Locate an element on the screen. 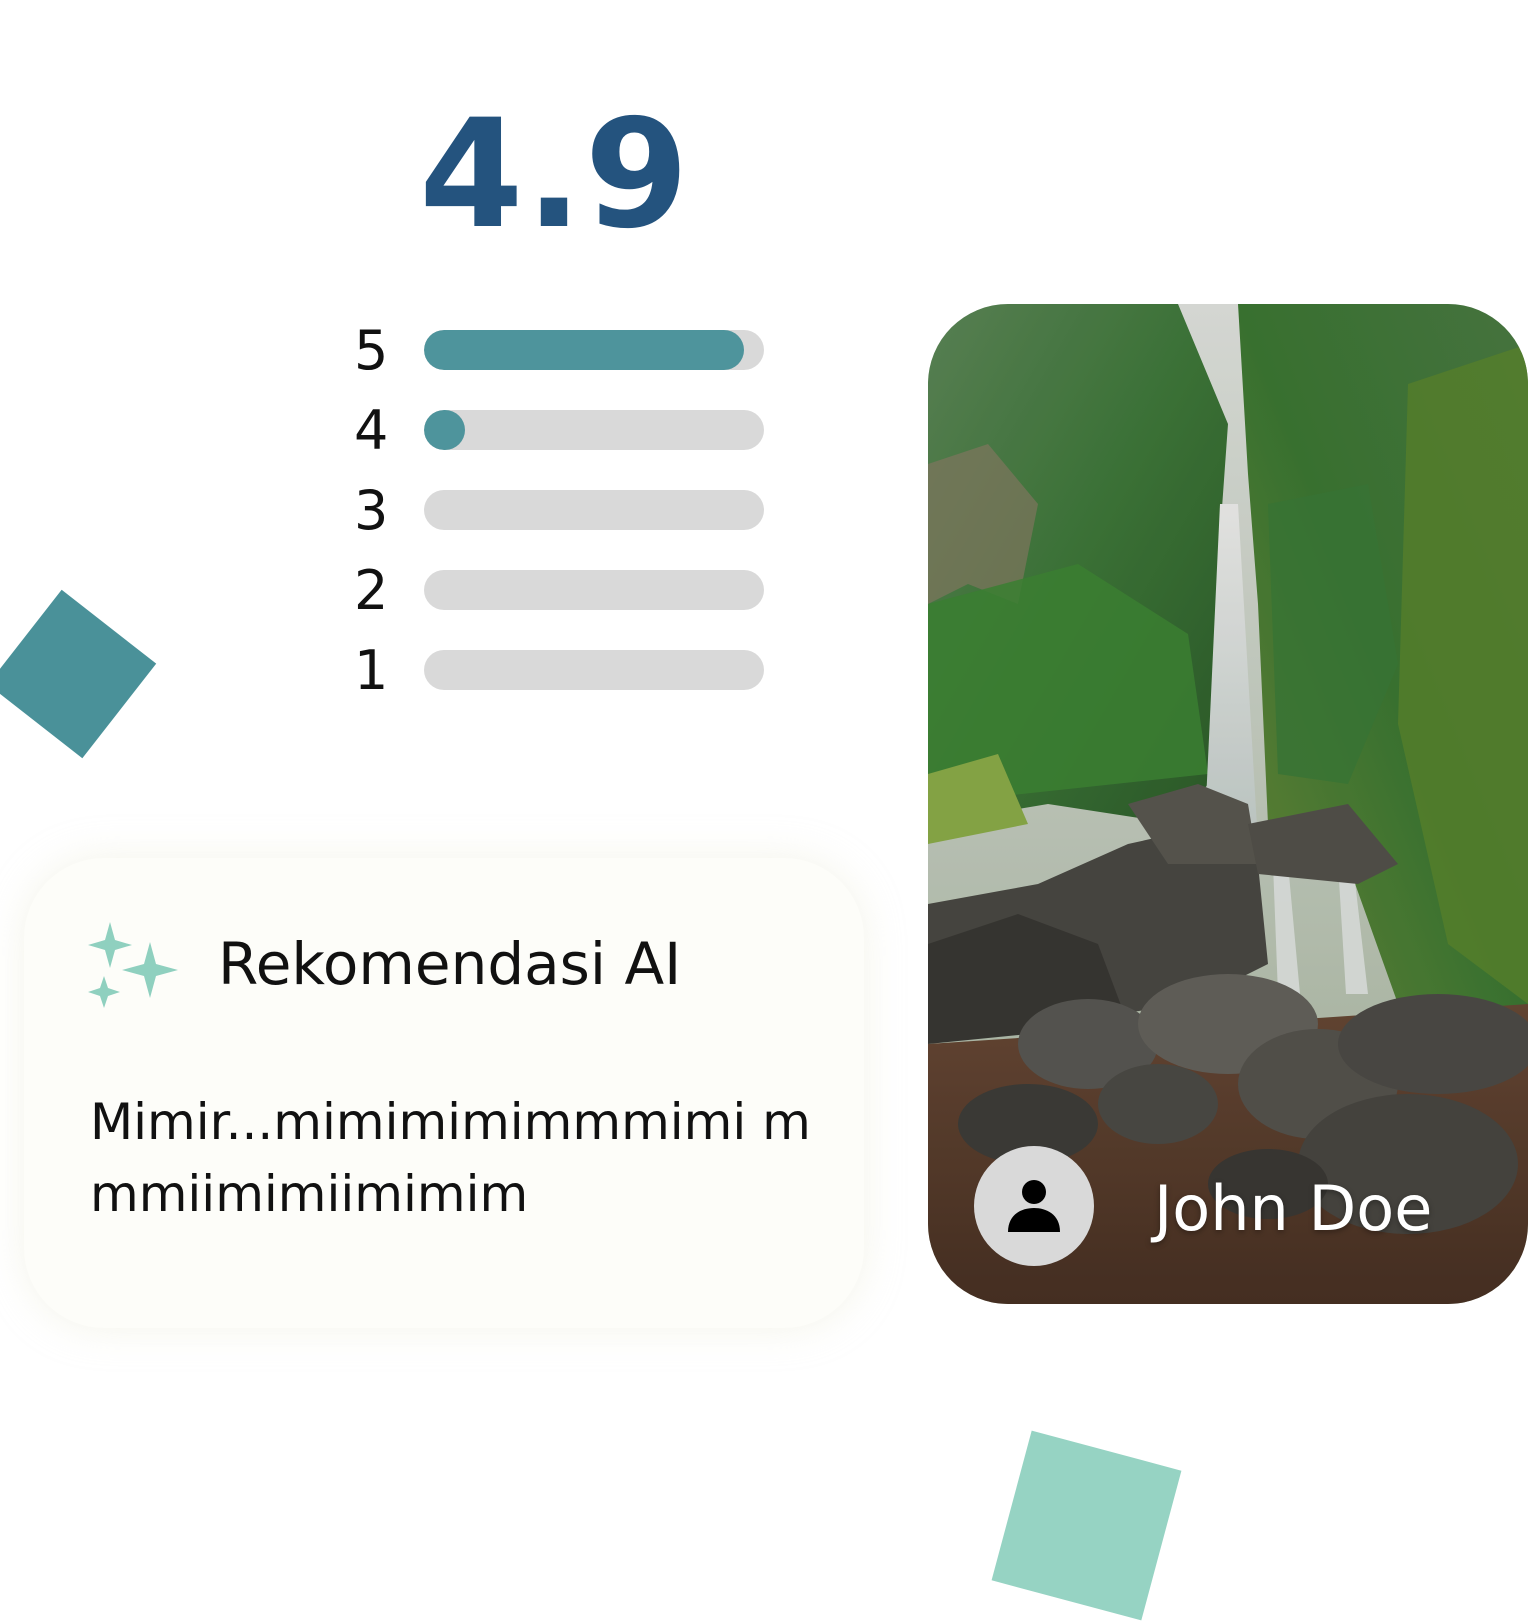  rating-label: 2 is located at coordinates (371, 590).